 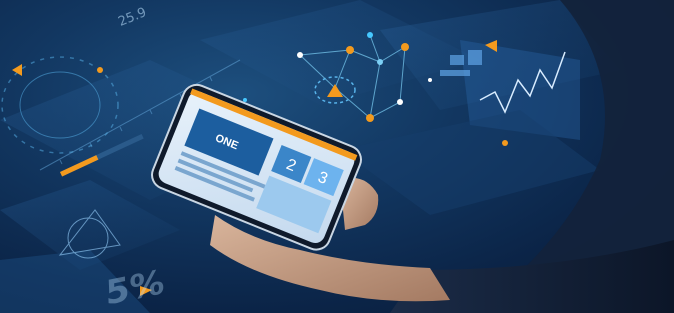 What do you see at coordinates (17, 70) in the screenshot?
I see `orange-arrow-marker-left` at bounding box center [17, 70].